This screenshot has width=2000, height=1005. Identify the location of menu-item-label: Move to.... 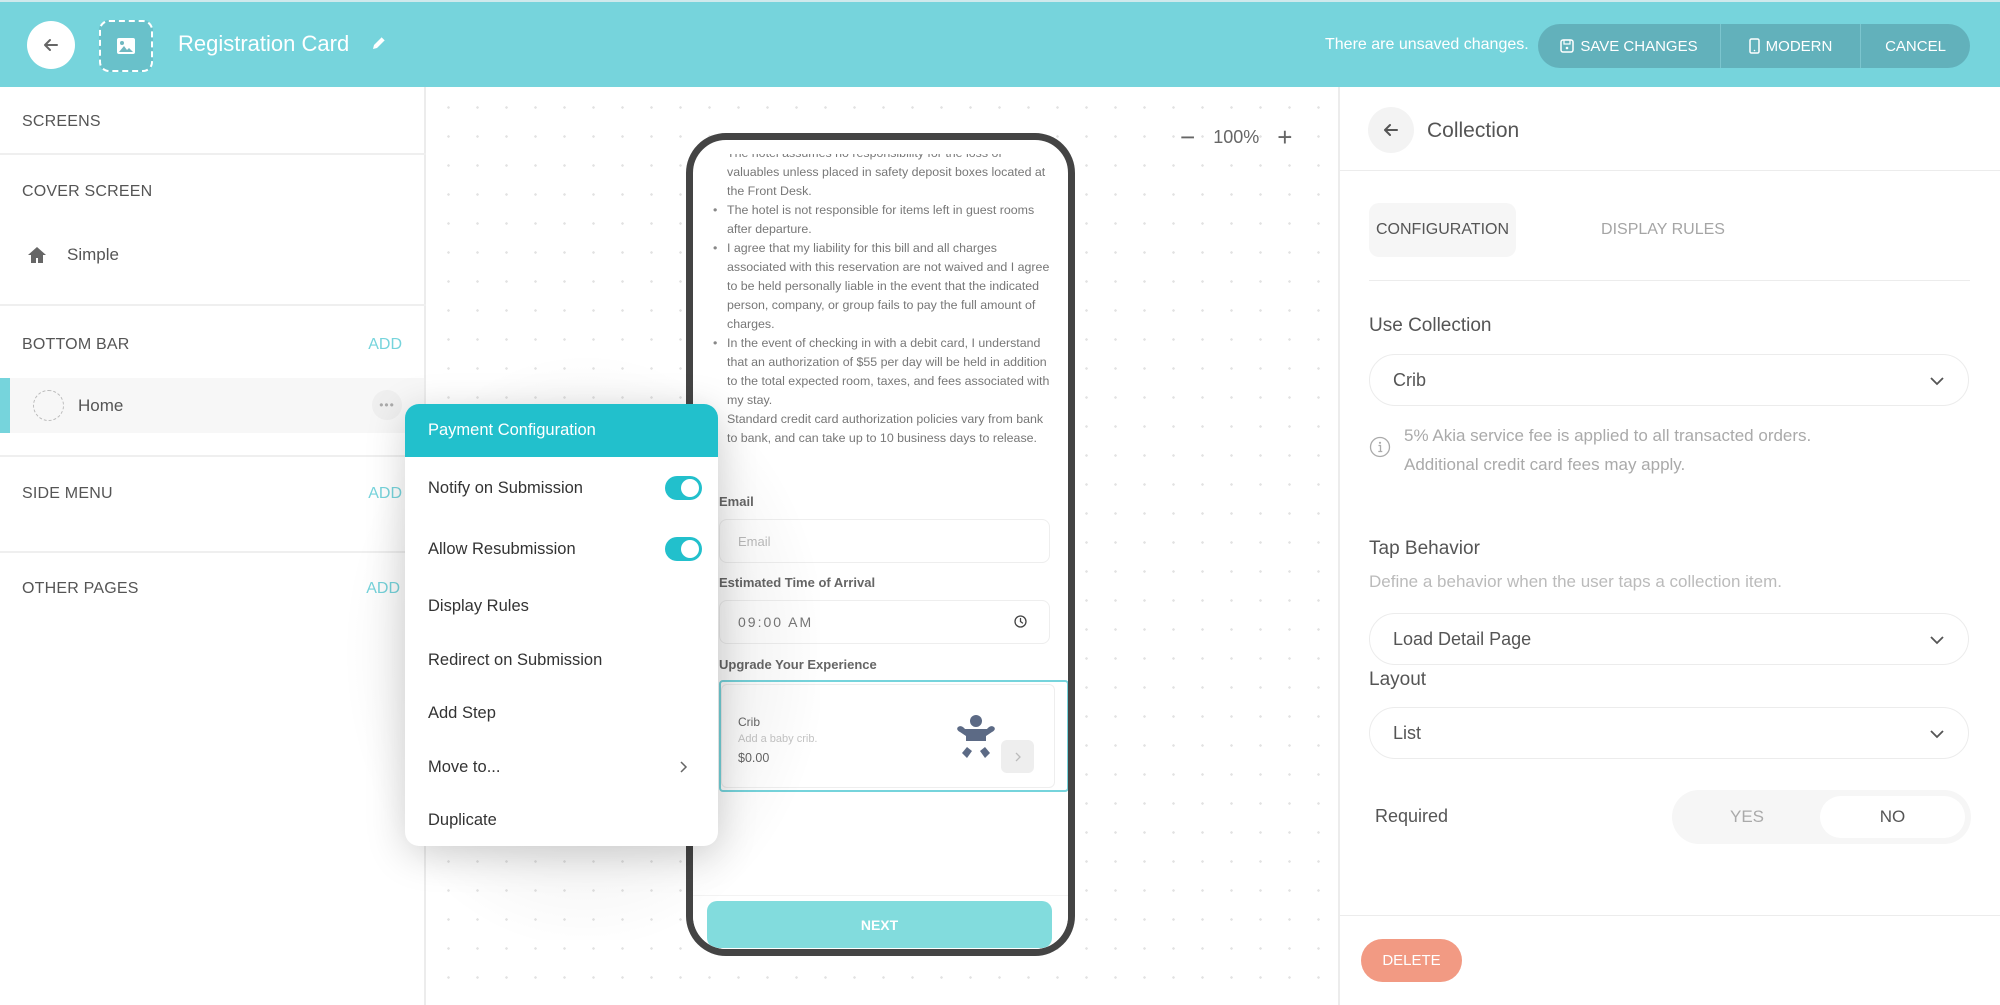
(464, 766).